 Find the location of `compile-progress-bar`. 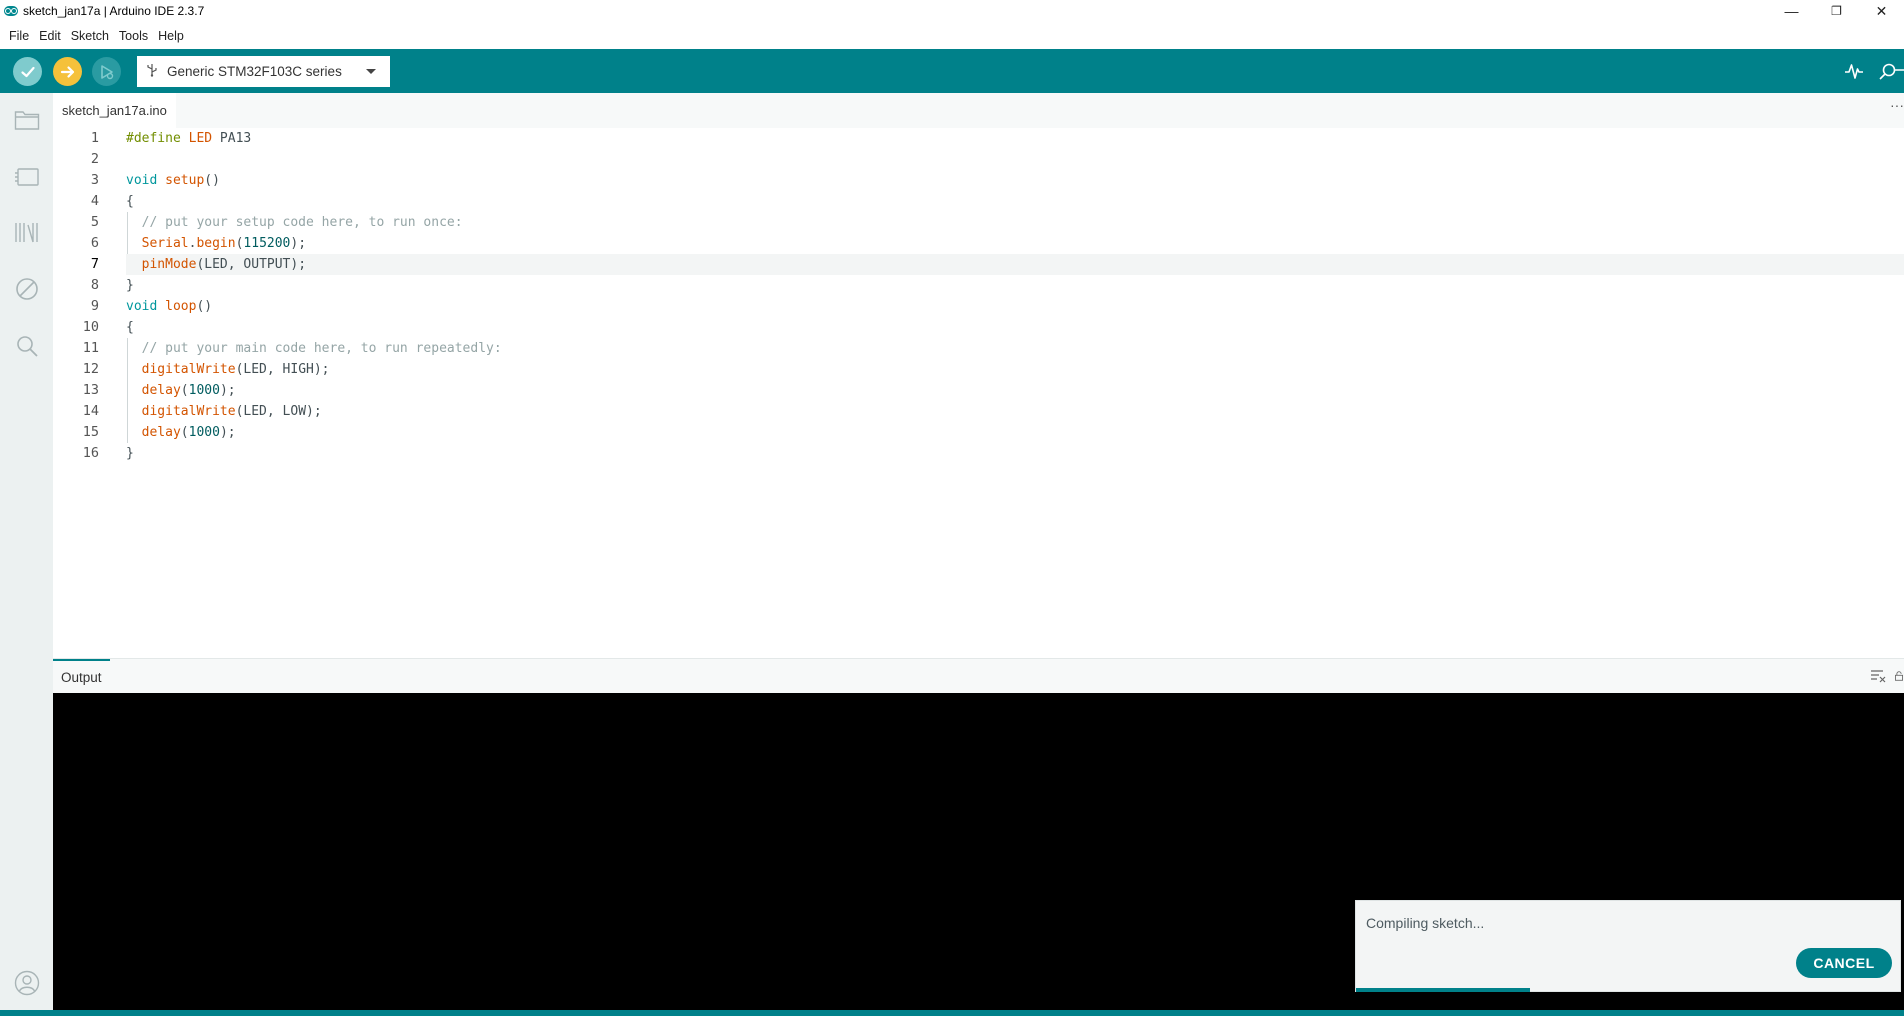

compile-progress-bar is located at coordinates (1443, 990).